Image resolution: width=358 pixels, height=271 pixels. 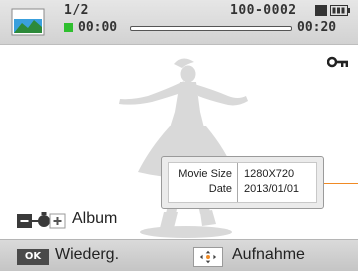 What do you see at coordinates (205, 174) in the screenshot?
I see `movie-size-label: Movie Size` at bounding box center [205, 174].